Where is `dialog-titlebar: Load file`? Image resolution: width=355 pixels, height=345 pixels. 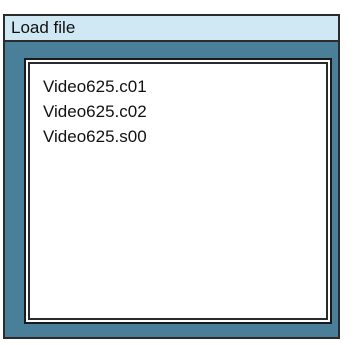 dialog-titlebar: Load file is located at coordinates (171, 29).